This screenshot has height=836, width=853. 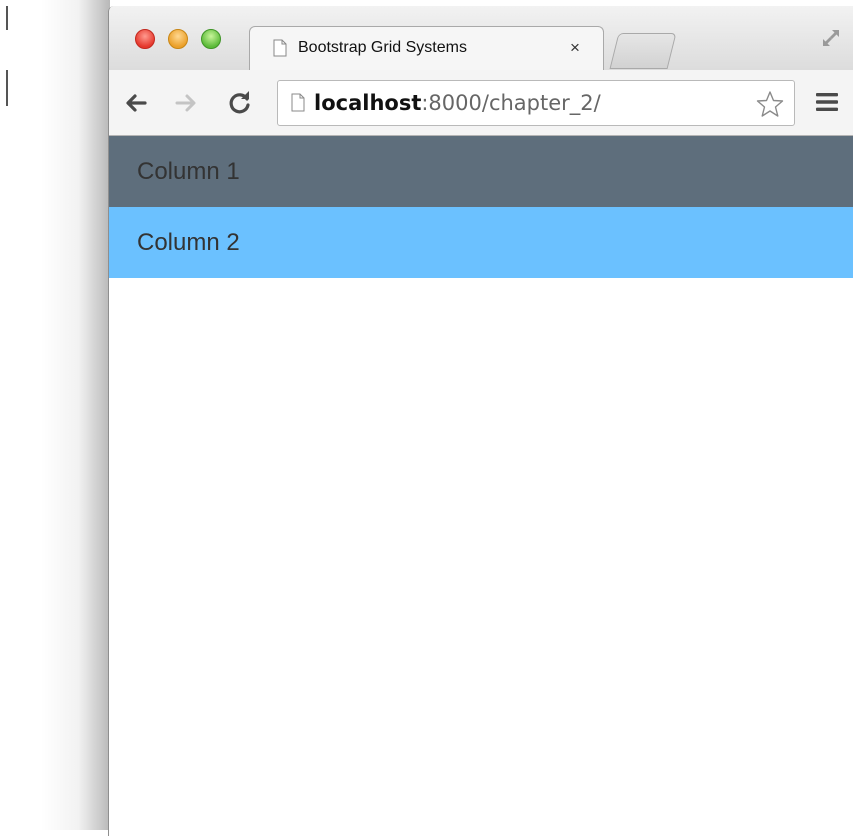 I want to click on browser-toolbar: localhost:8000/chapter_2/, so click(x=481, y=103).